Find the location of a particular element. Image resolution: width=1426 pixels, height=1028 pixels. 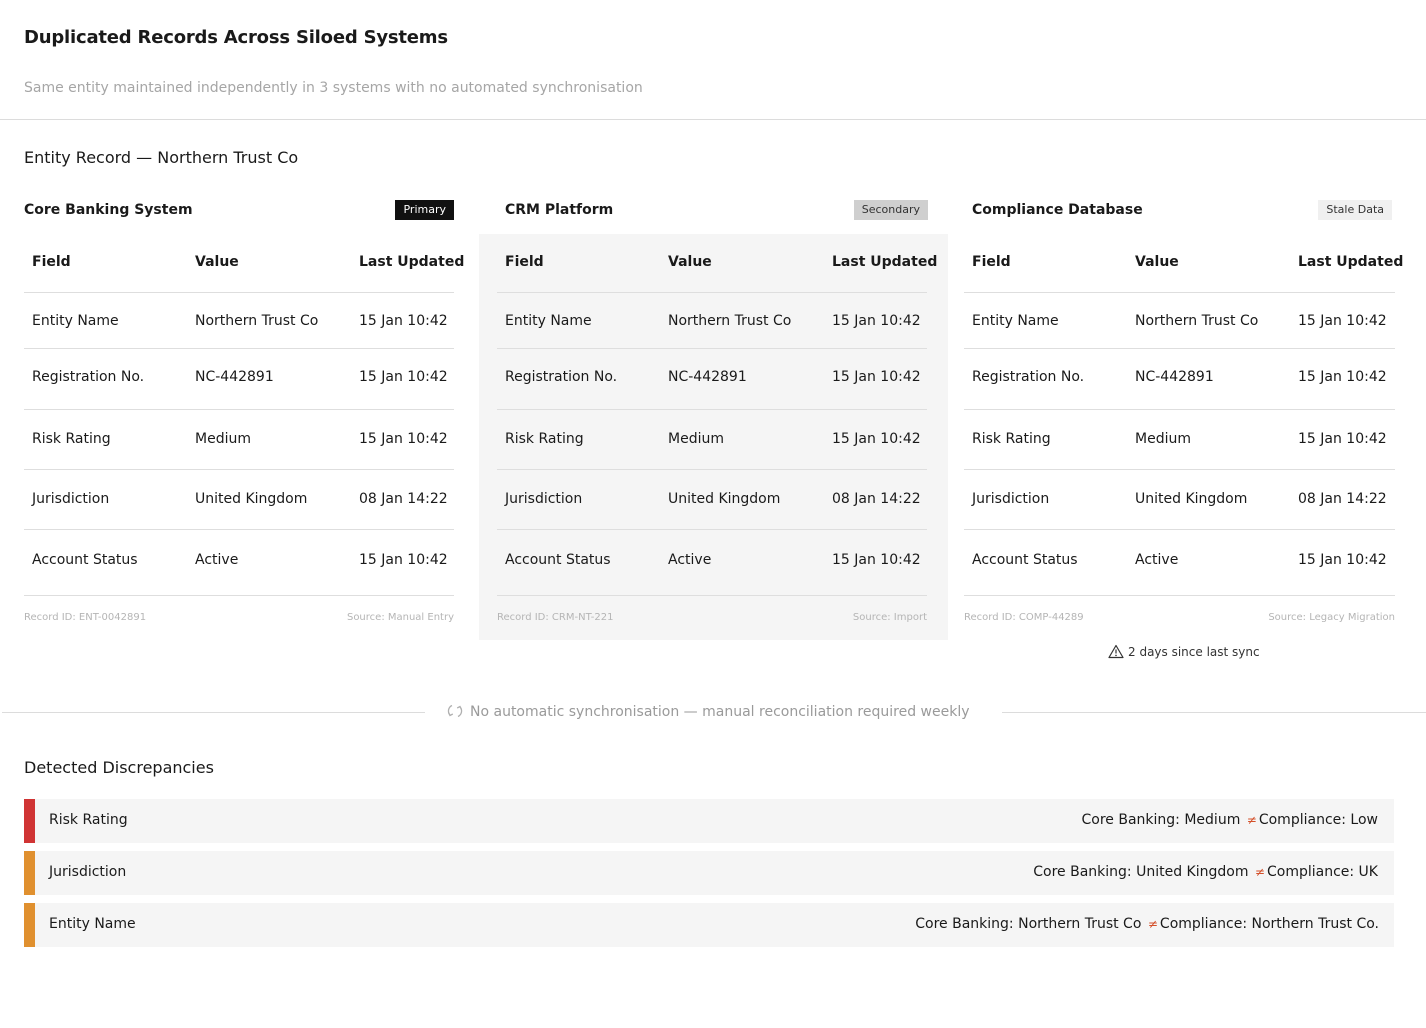

sync-arrows-icon is located at coordinates (458, 712).